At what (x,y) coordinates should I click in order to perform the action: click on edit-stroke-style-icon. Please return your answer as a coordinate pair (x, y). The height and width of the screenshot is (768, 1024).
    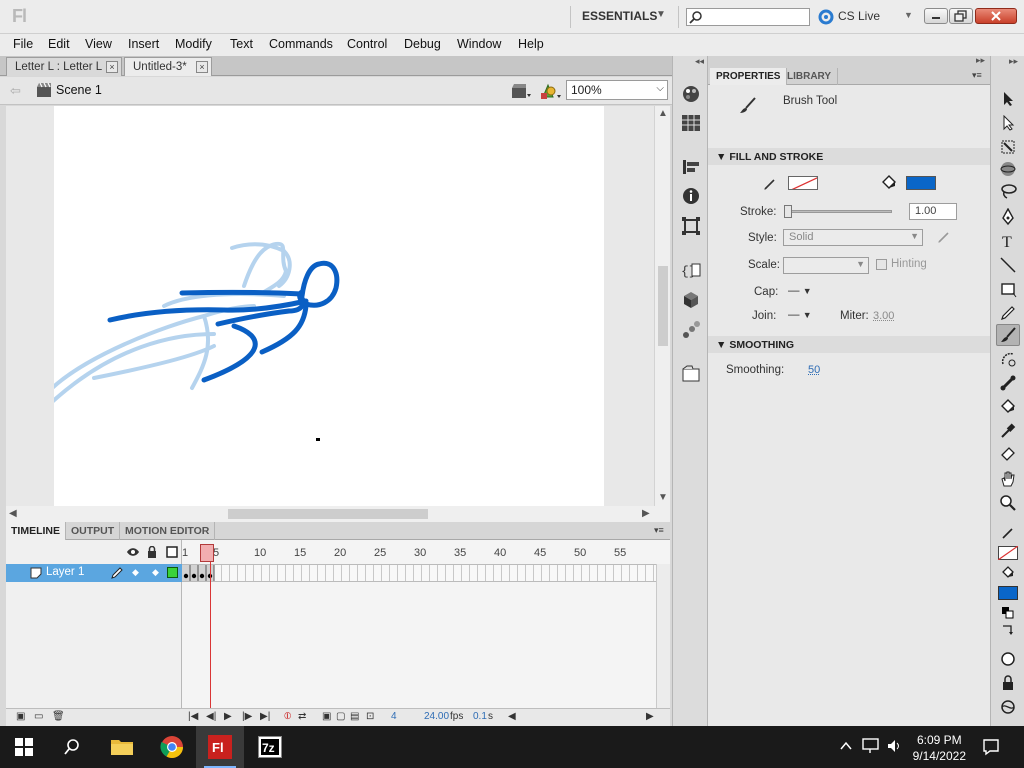
    Looking at the image, I should click on (944, 237).